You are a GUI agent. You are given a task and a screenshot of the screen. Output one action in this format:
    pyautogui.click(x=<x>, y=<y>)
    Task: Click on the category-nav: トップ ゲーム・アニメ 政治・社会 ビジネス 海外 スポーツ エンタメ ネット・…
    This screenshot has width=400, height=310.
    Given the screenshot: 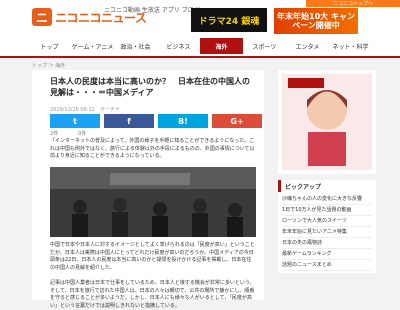 What is the action you would take?
    pyautogui.click(x=200, y=48)
    